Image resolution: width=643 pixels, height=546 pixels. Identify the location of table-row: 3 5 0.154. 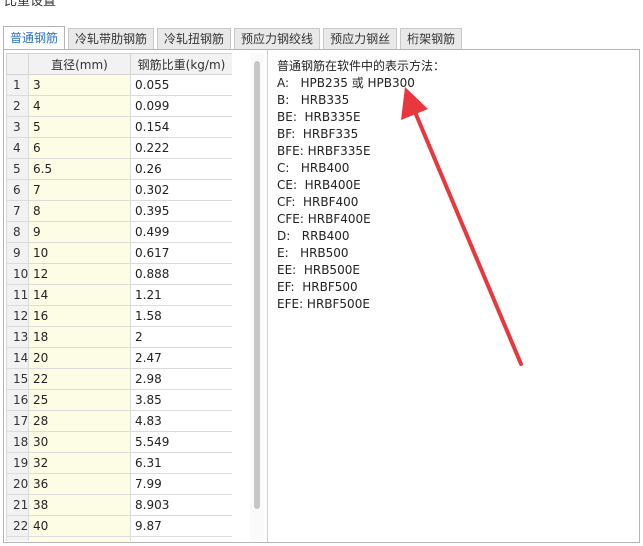
(119, 127).